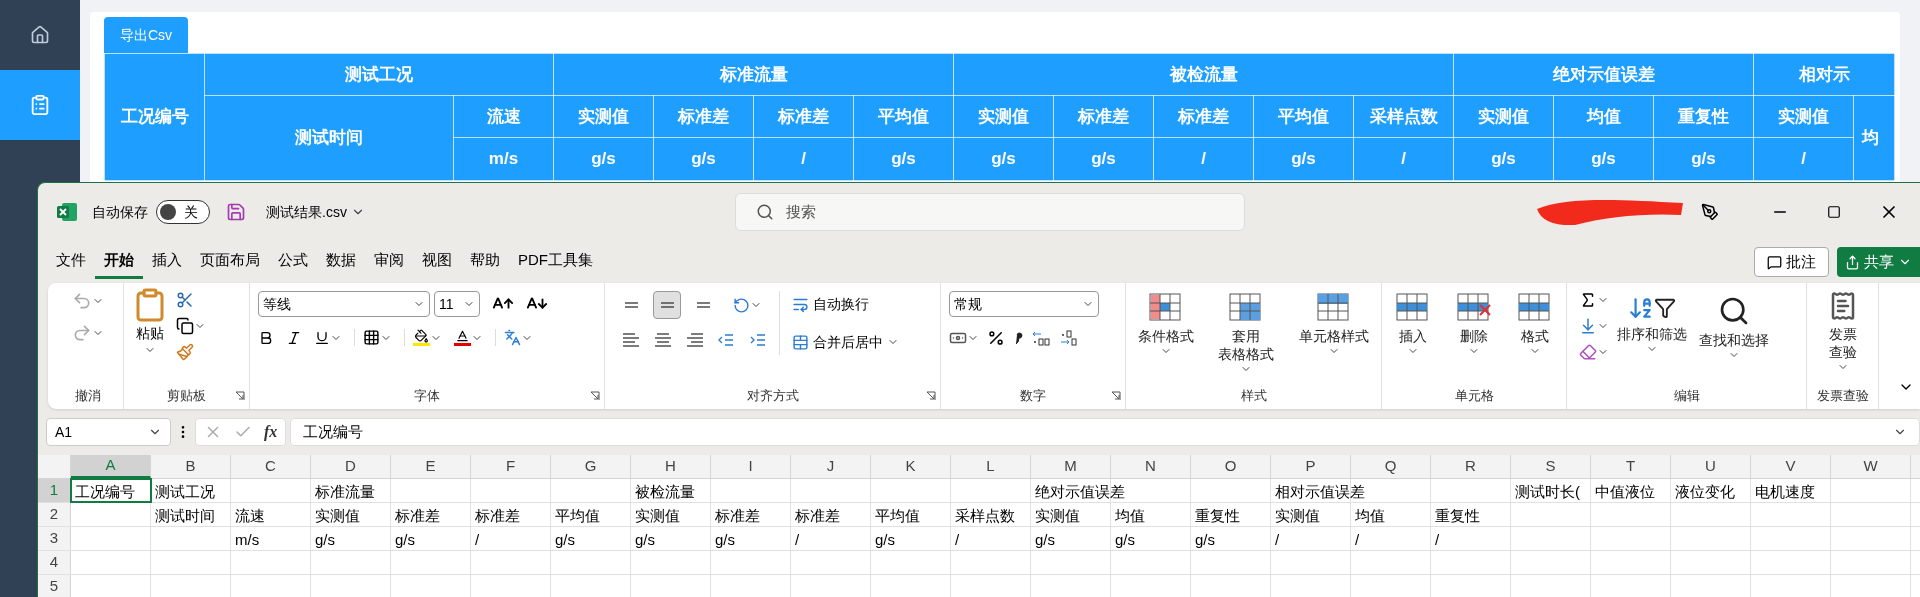 The width and height of the screenshot is (1920, 597). Describe the element at coordinates (996, 338) in the screenshot. I see `percent-icon` at that location.